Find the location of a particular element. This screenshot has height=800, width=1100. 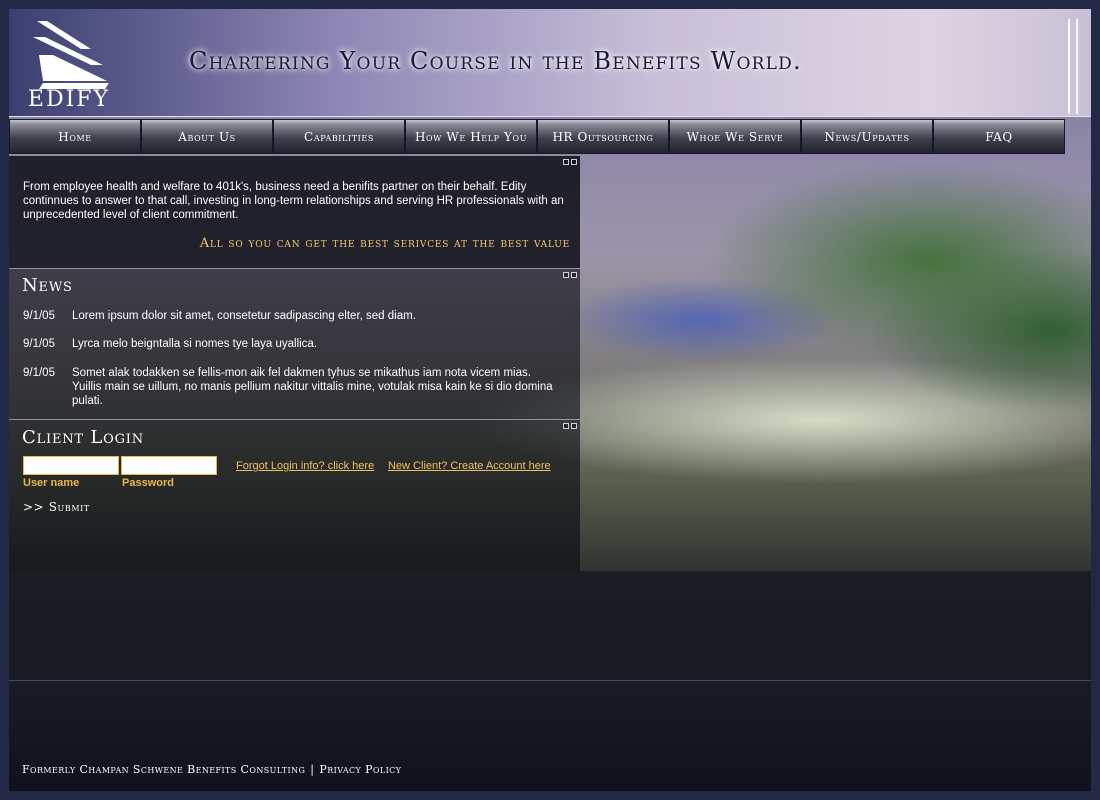

forgot-login-link: Forgot Login info? click here is located at coordinates (305, 466).